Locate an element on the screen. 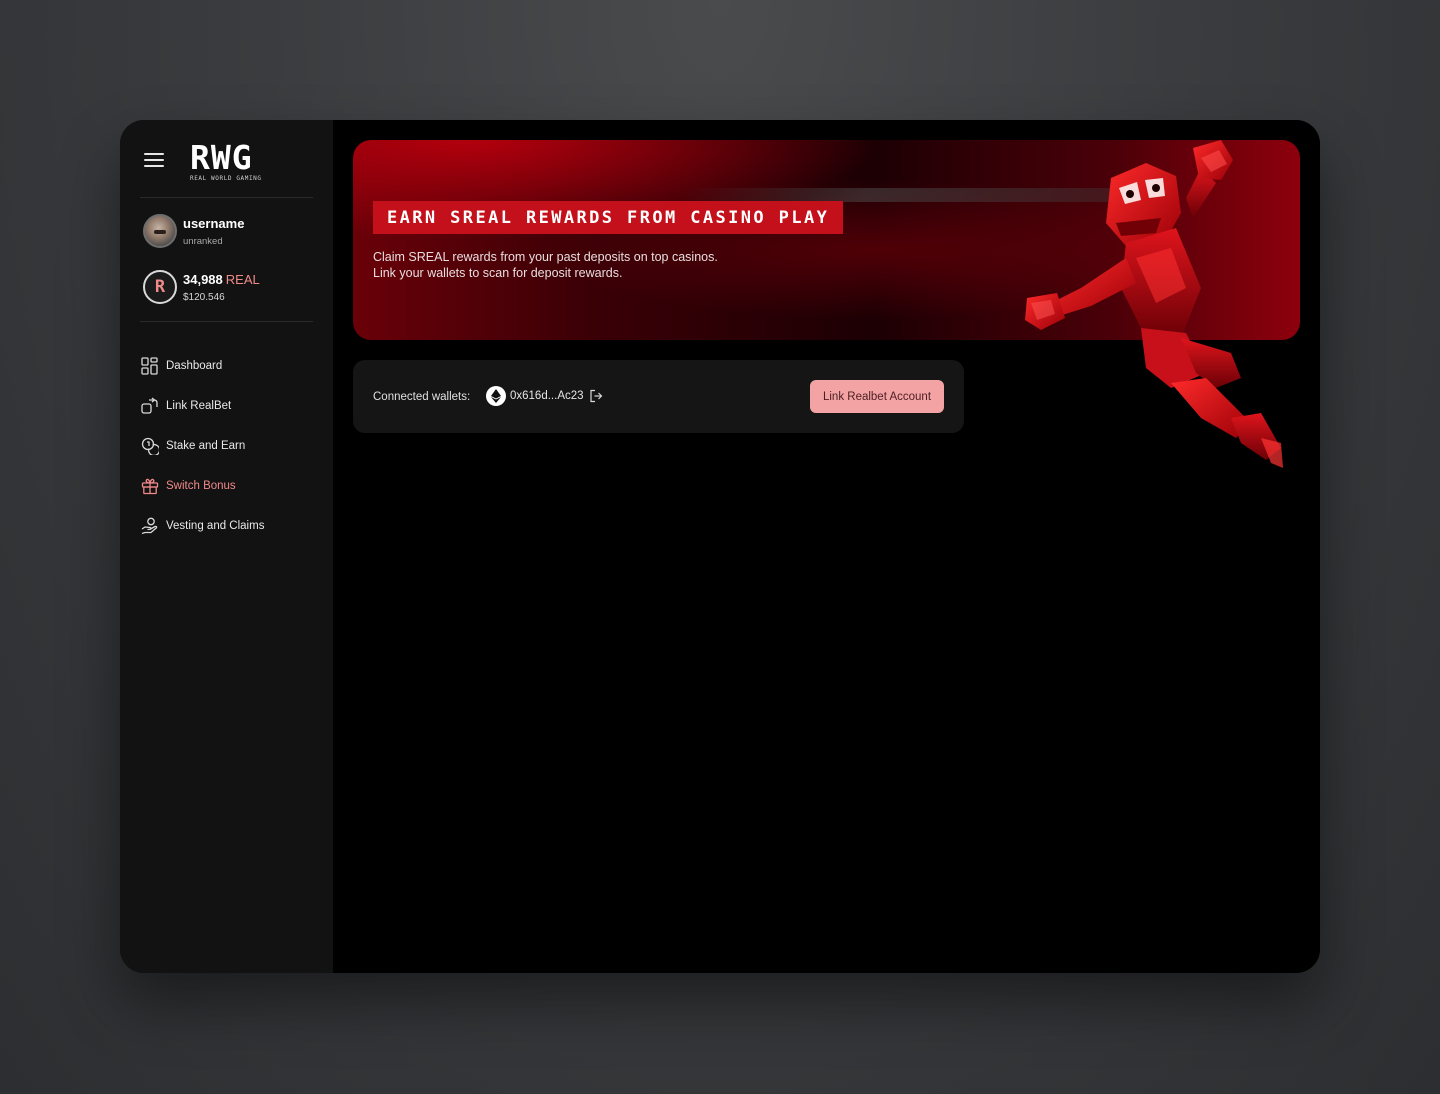 This screenshot has width=1440, height=1094. user-profile: username unranked is located at coordinates (193, 231).